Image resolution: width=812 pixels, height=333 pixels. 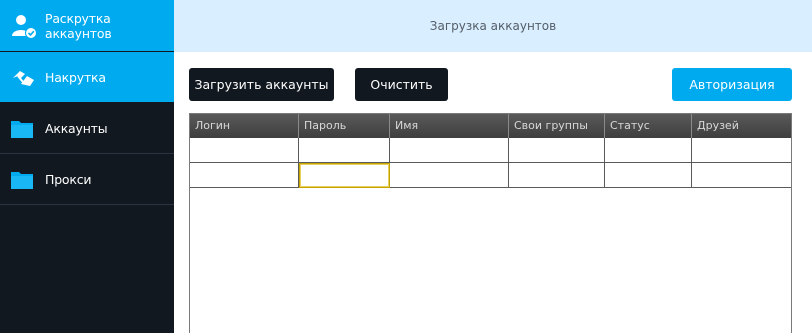 I want to click on column-header-friends: Друзей, so click(x=741, y=126).